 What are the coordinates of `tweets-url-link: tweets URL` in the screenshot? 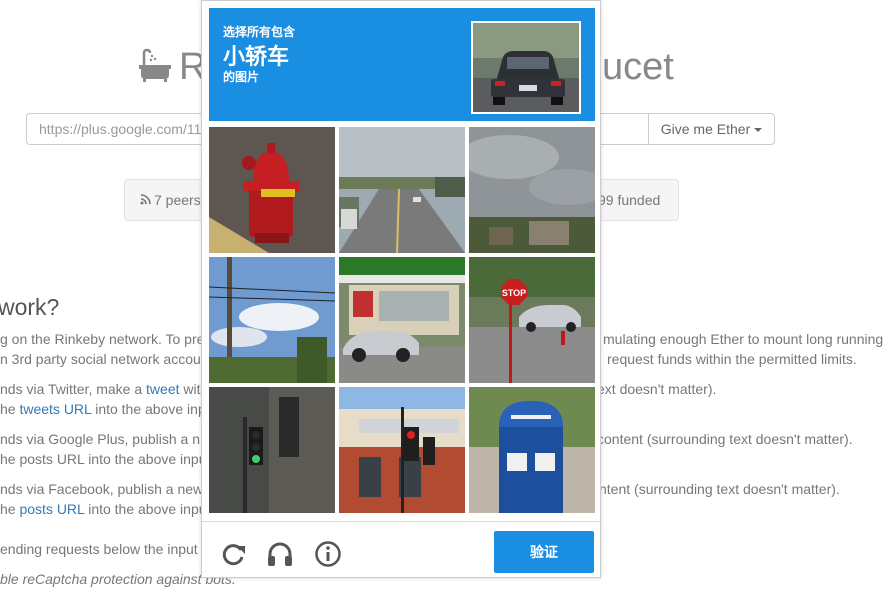 It's located at (55, 409).